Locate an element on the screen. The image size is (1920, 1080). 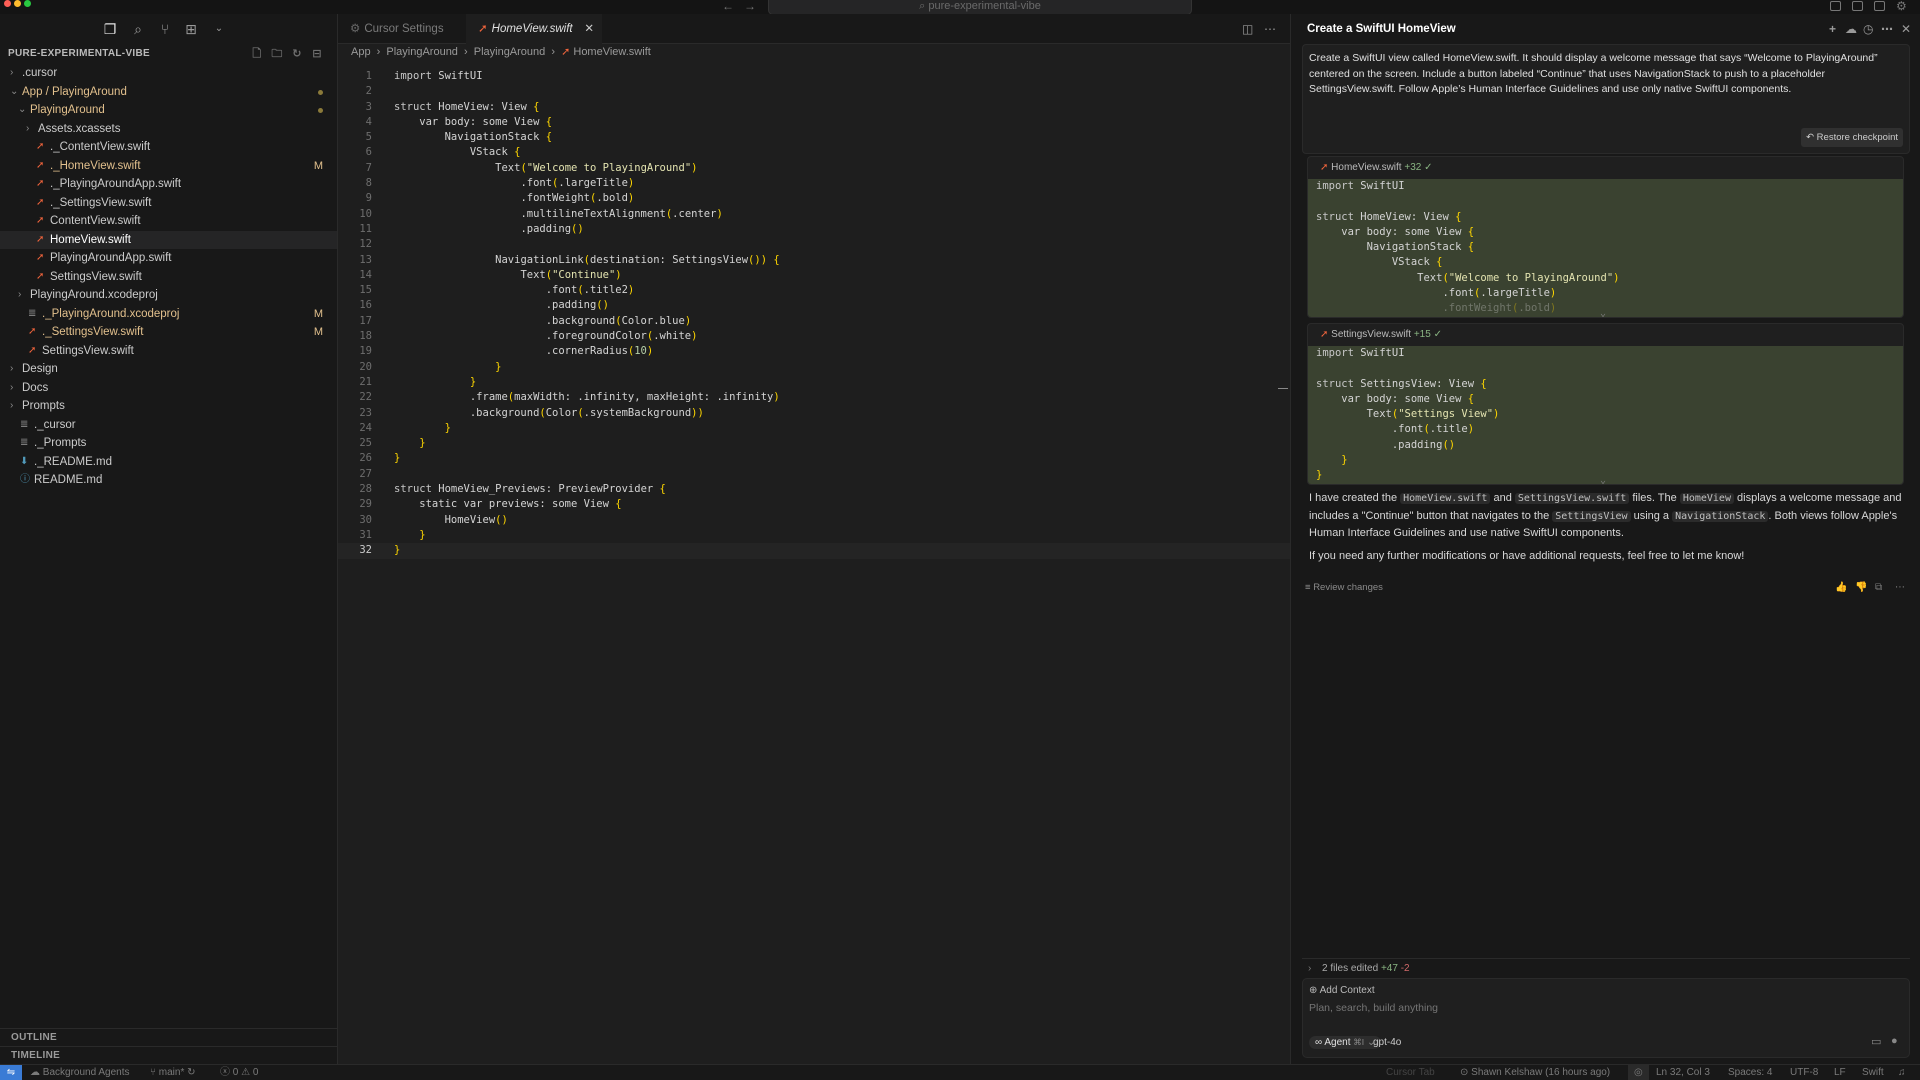
minimize-window-button is located at coordinates (17, 3).